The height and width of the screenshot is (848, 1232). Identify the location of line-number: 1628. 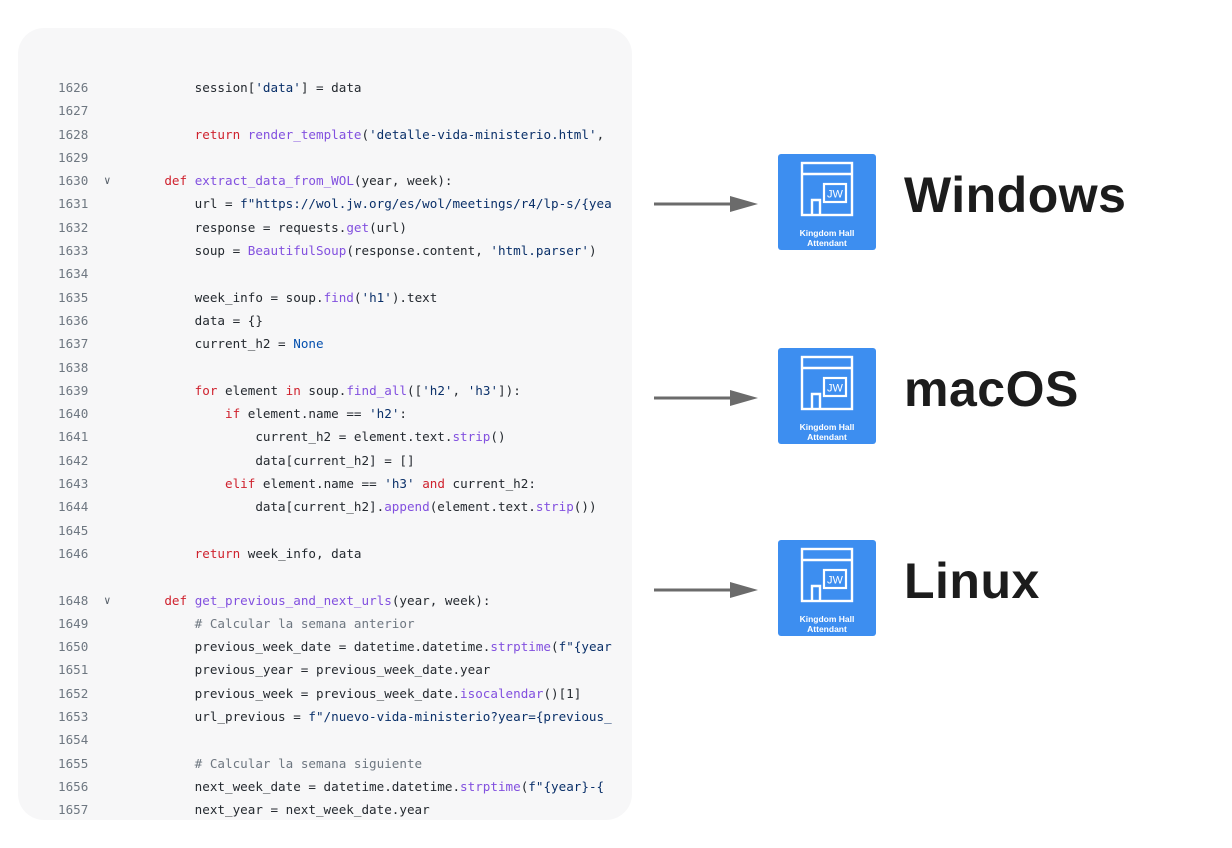
(73, 134).